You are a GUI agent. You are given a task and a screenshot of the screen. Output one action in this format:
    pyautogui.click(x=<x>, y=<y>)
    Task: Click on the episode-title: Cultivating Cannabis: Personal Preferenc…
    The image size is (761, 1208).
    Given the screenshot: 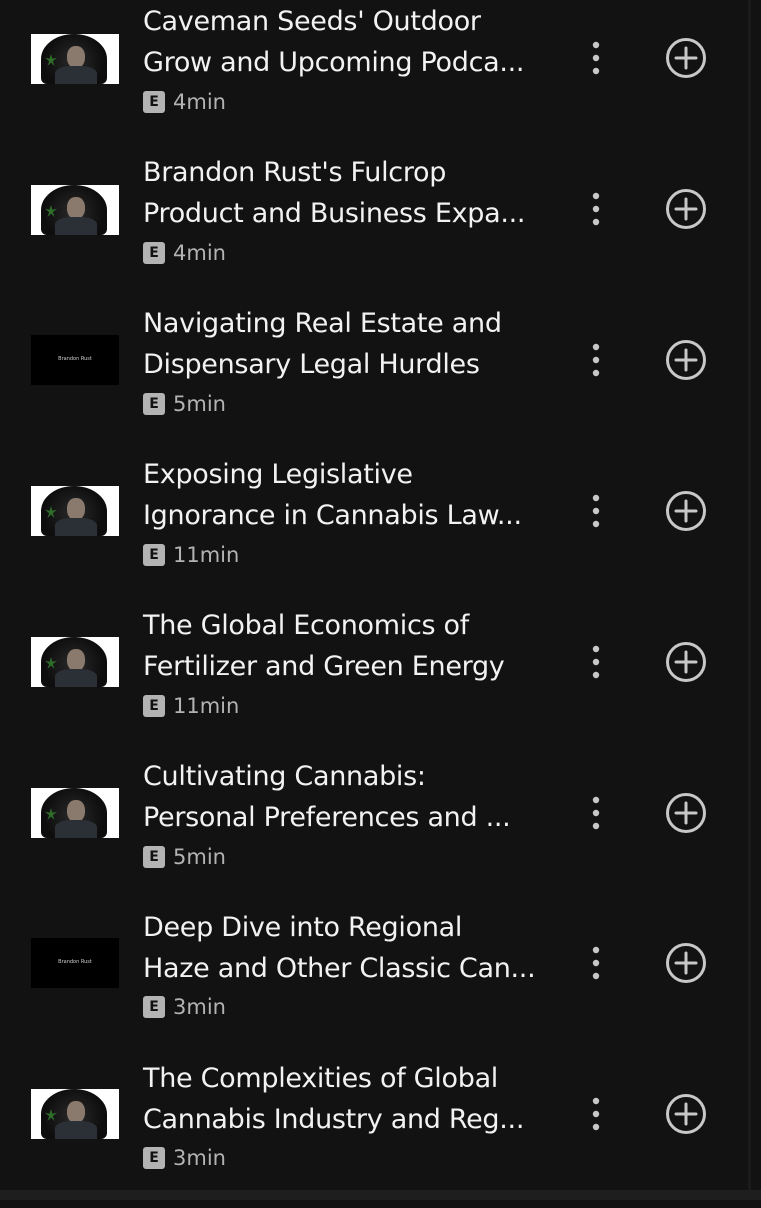 What is the action you would take?
    pyautogui.click(x=343, y=797)
    